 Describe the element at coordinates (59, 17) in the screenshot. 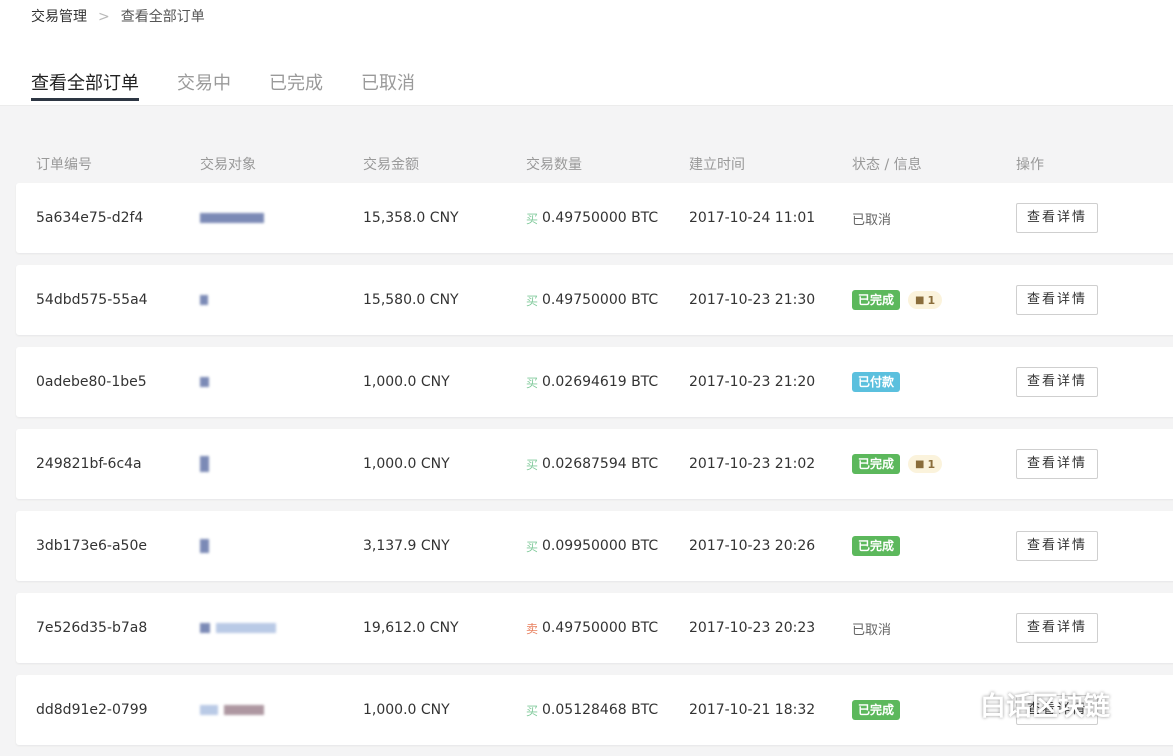

I see `breadcrumb-root: 交易管理` at that location.